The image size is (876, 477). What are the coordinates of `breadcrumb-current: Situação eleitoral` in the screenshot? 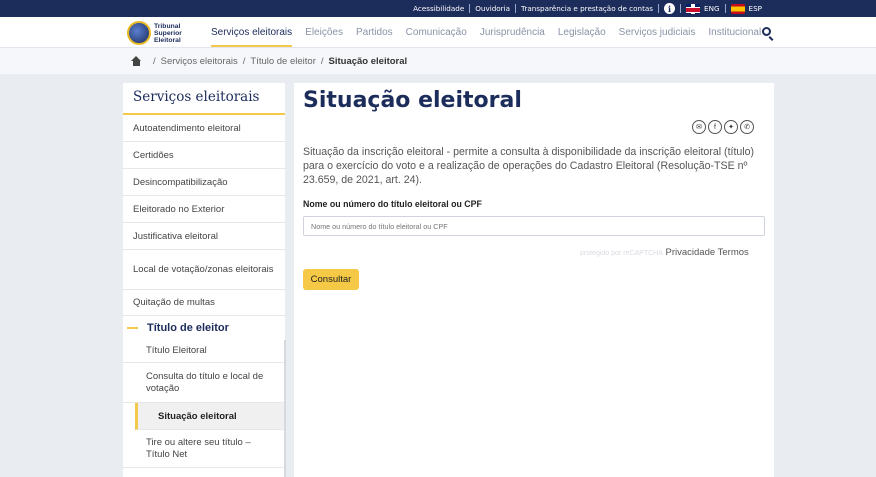 It's located at (368, 61).